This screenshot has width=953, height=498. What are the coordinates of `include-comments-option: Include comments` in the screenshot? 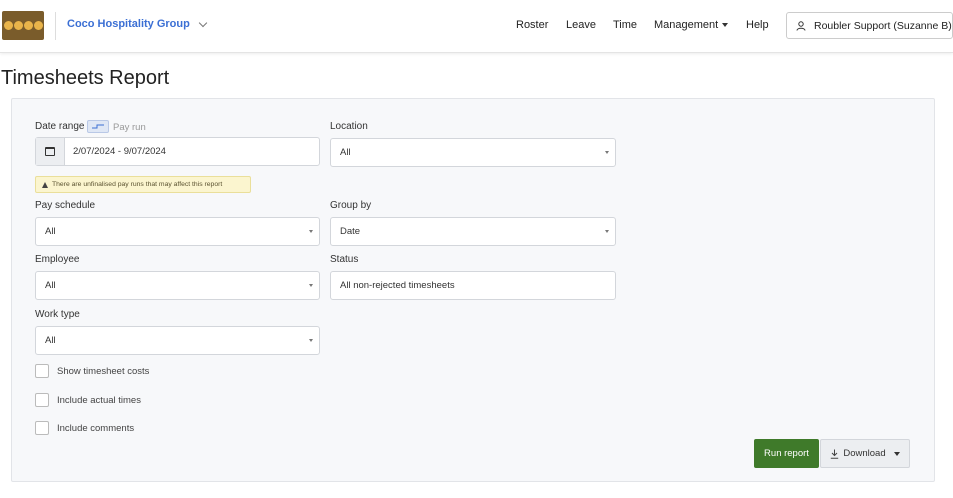 It's located at (84, 428).